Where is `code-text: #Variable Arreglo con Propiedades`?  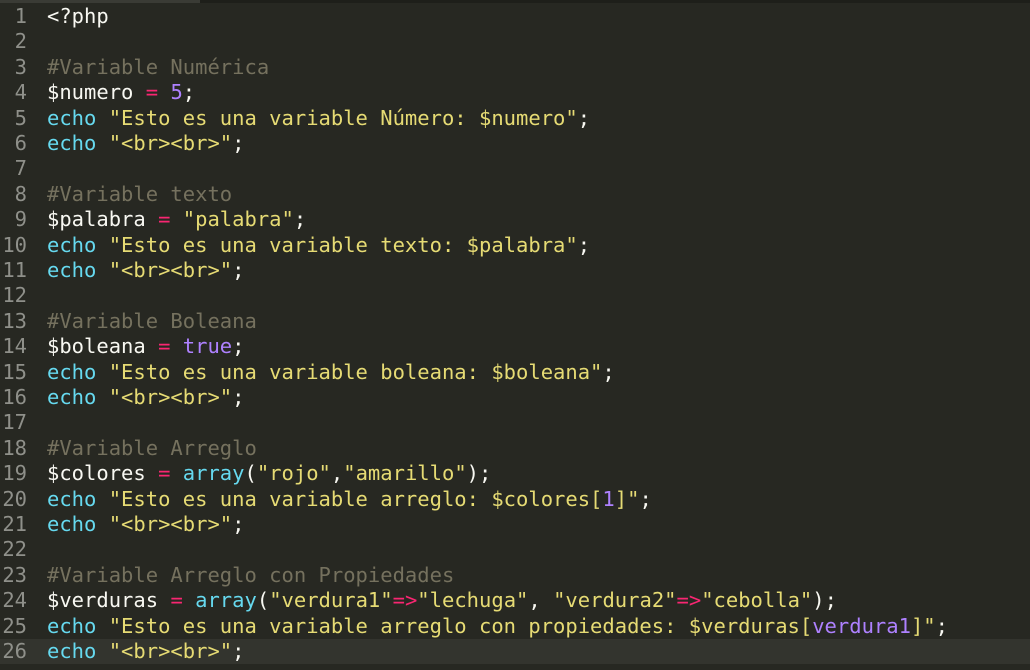
code-text: #Variable Arreglo con Propiedades is located at coordinates (250, 575).